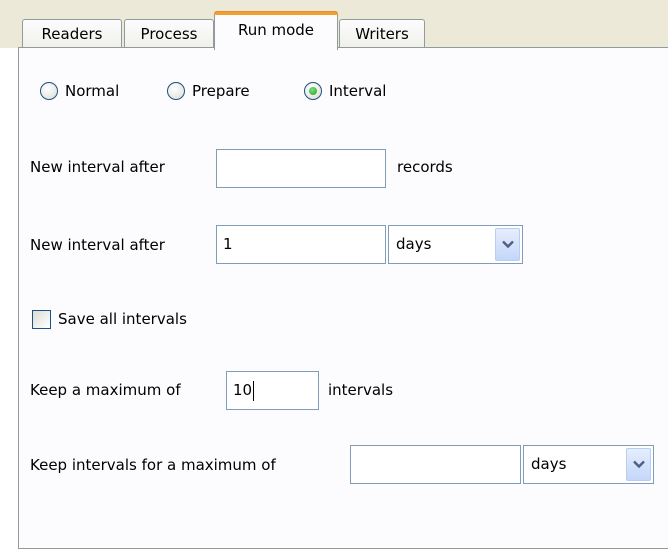  What do you see at coordinates (455, 244) in the screenshot?
I see `time-unit-select: days` at bounding box center [455, 244].